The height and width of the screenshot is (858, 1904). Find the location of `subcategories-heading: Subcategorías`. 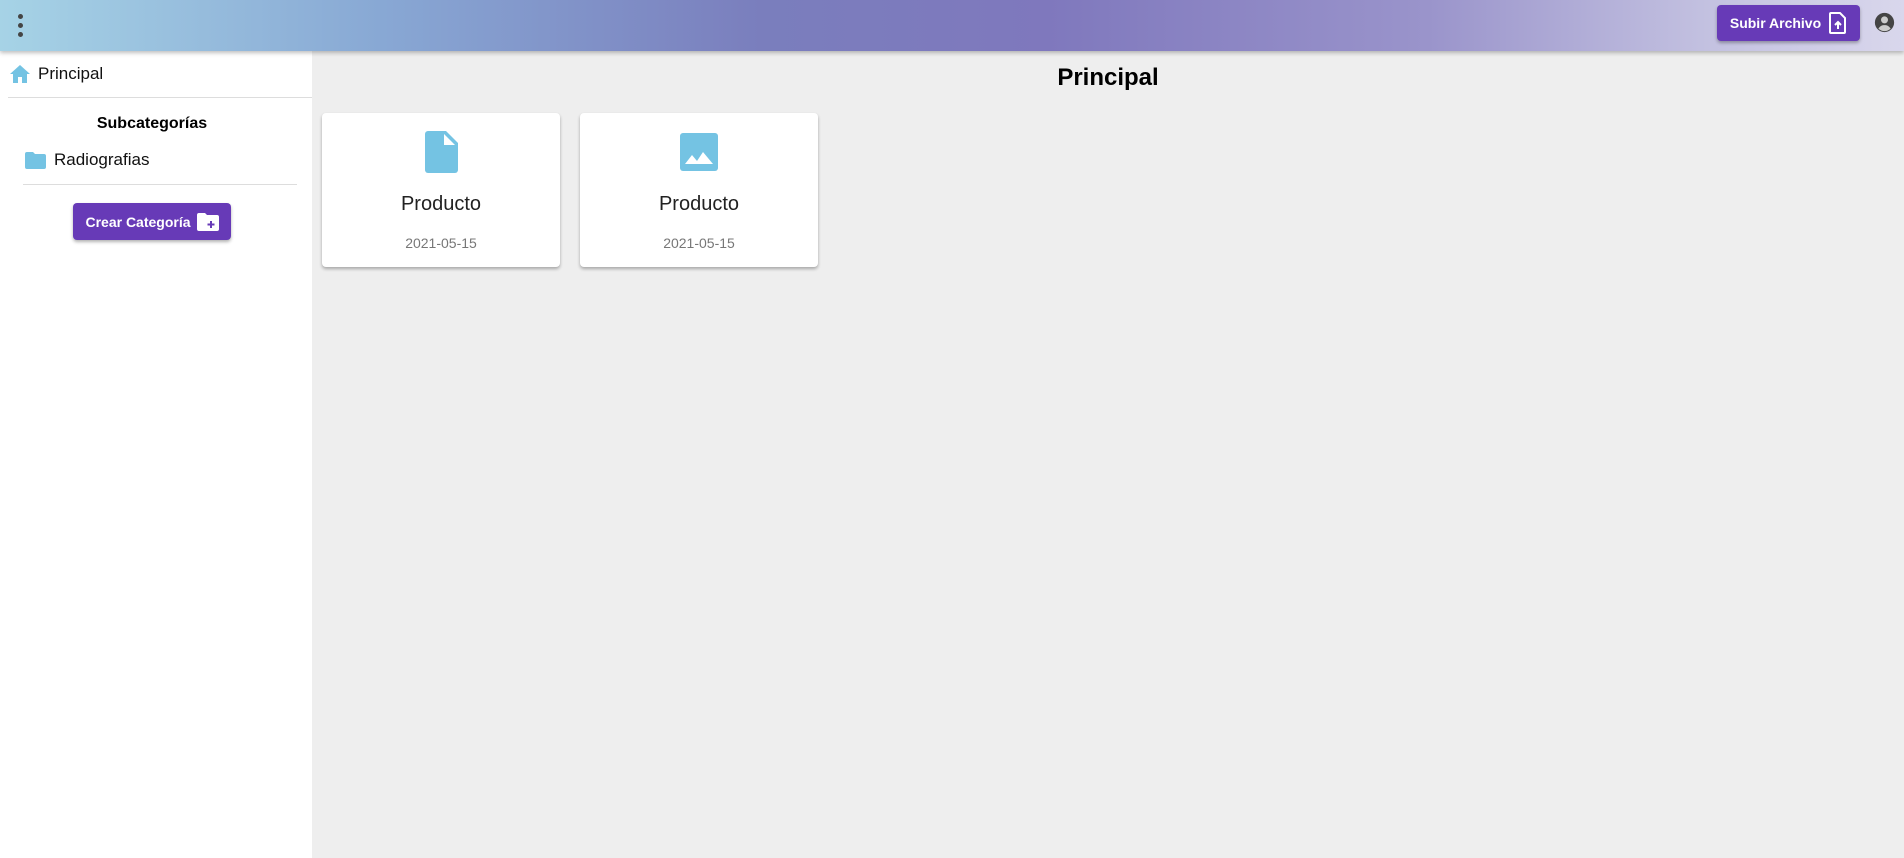

subcategories-heading: Subcategorías is located at coordinates (152, 123).